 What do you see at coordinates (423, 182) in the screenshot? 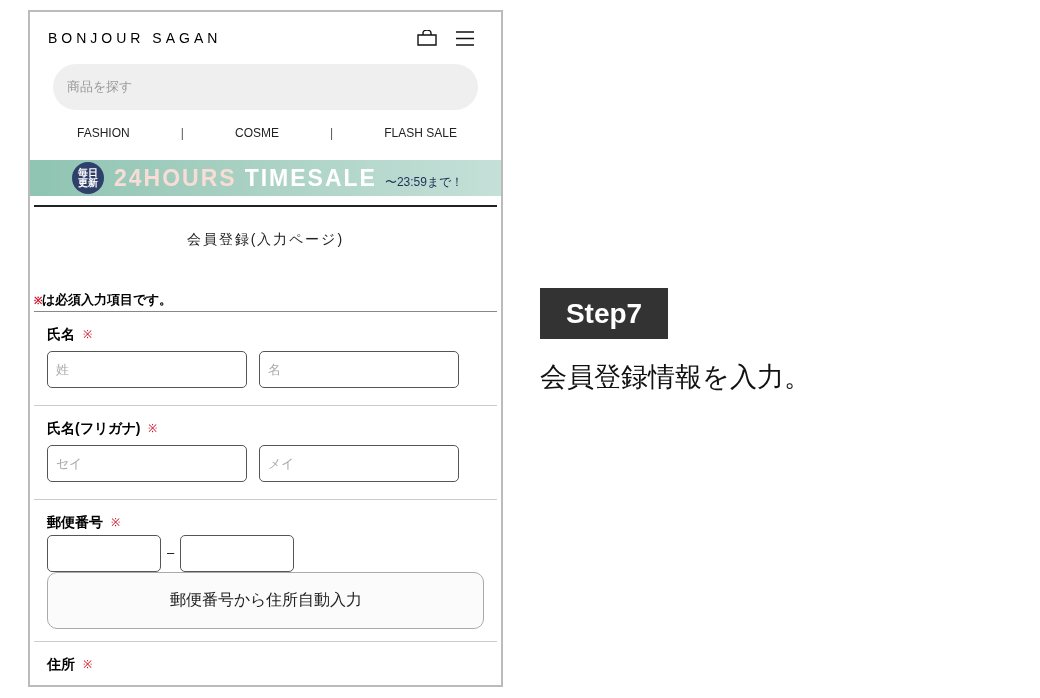
I see `banner-deadline: 〜23:59まで！` at bounding box center [423, 182].